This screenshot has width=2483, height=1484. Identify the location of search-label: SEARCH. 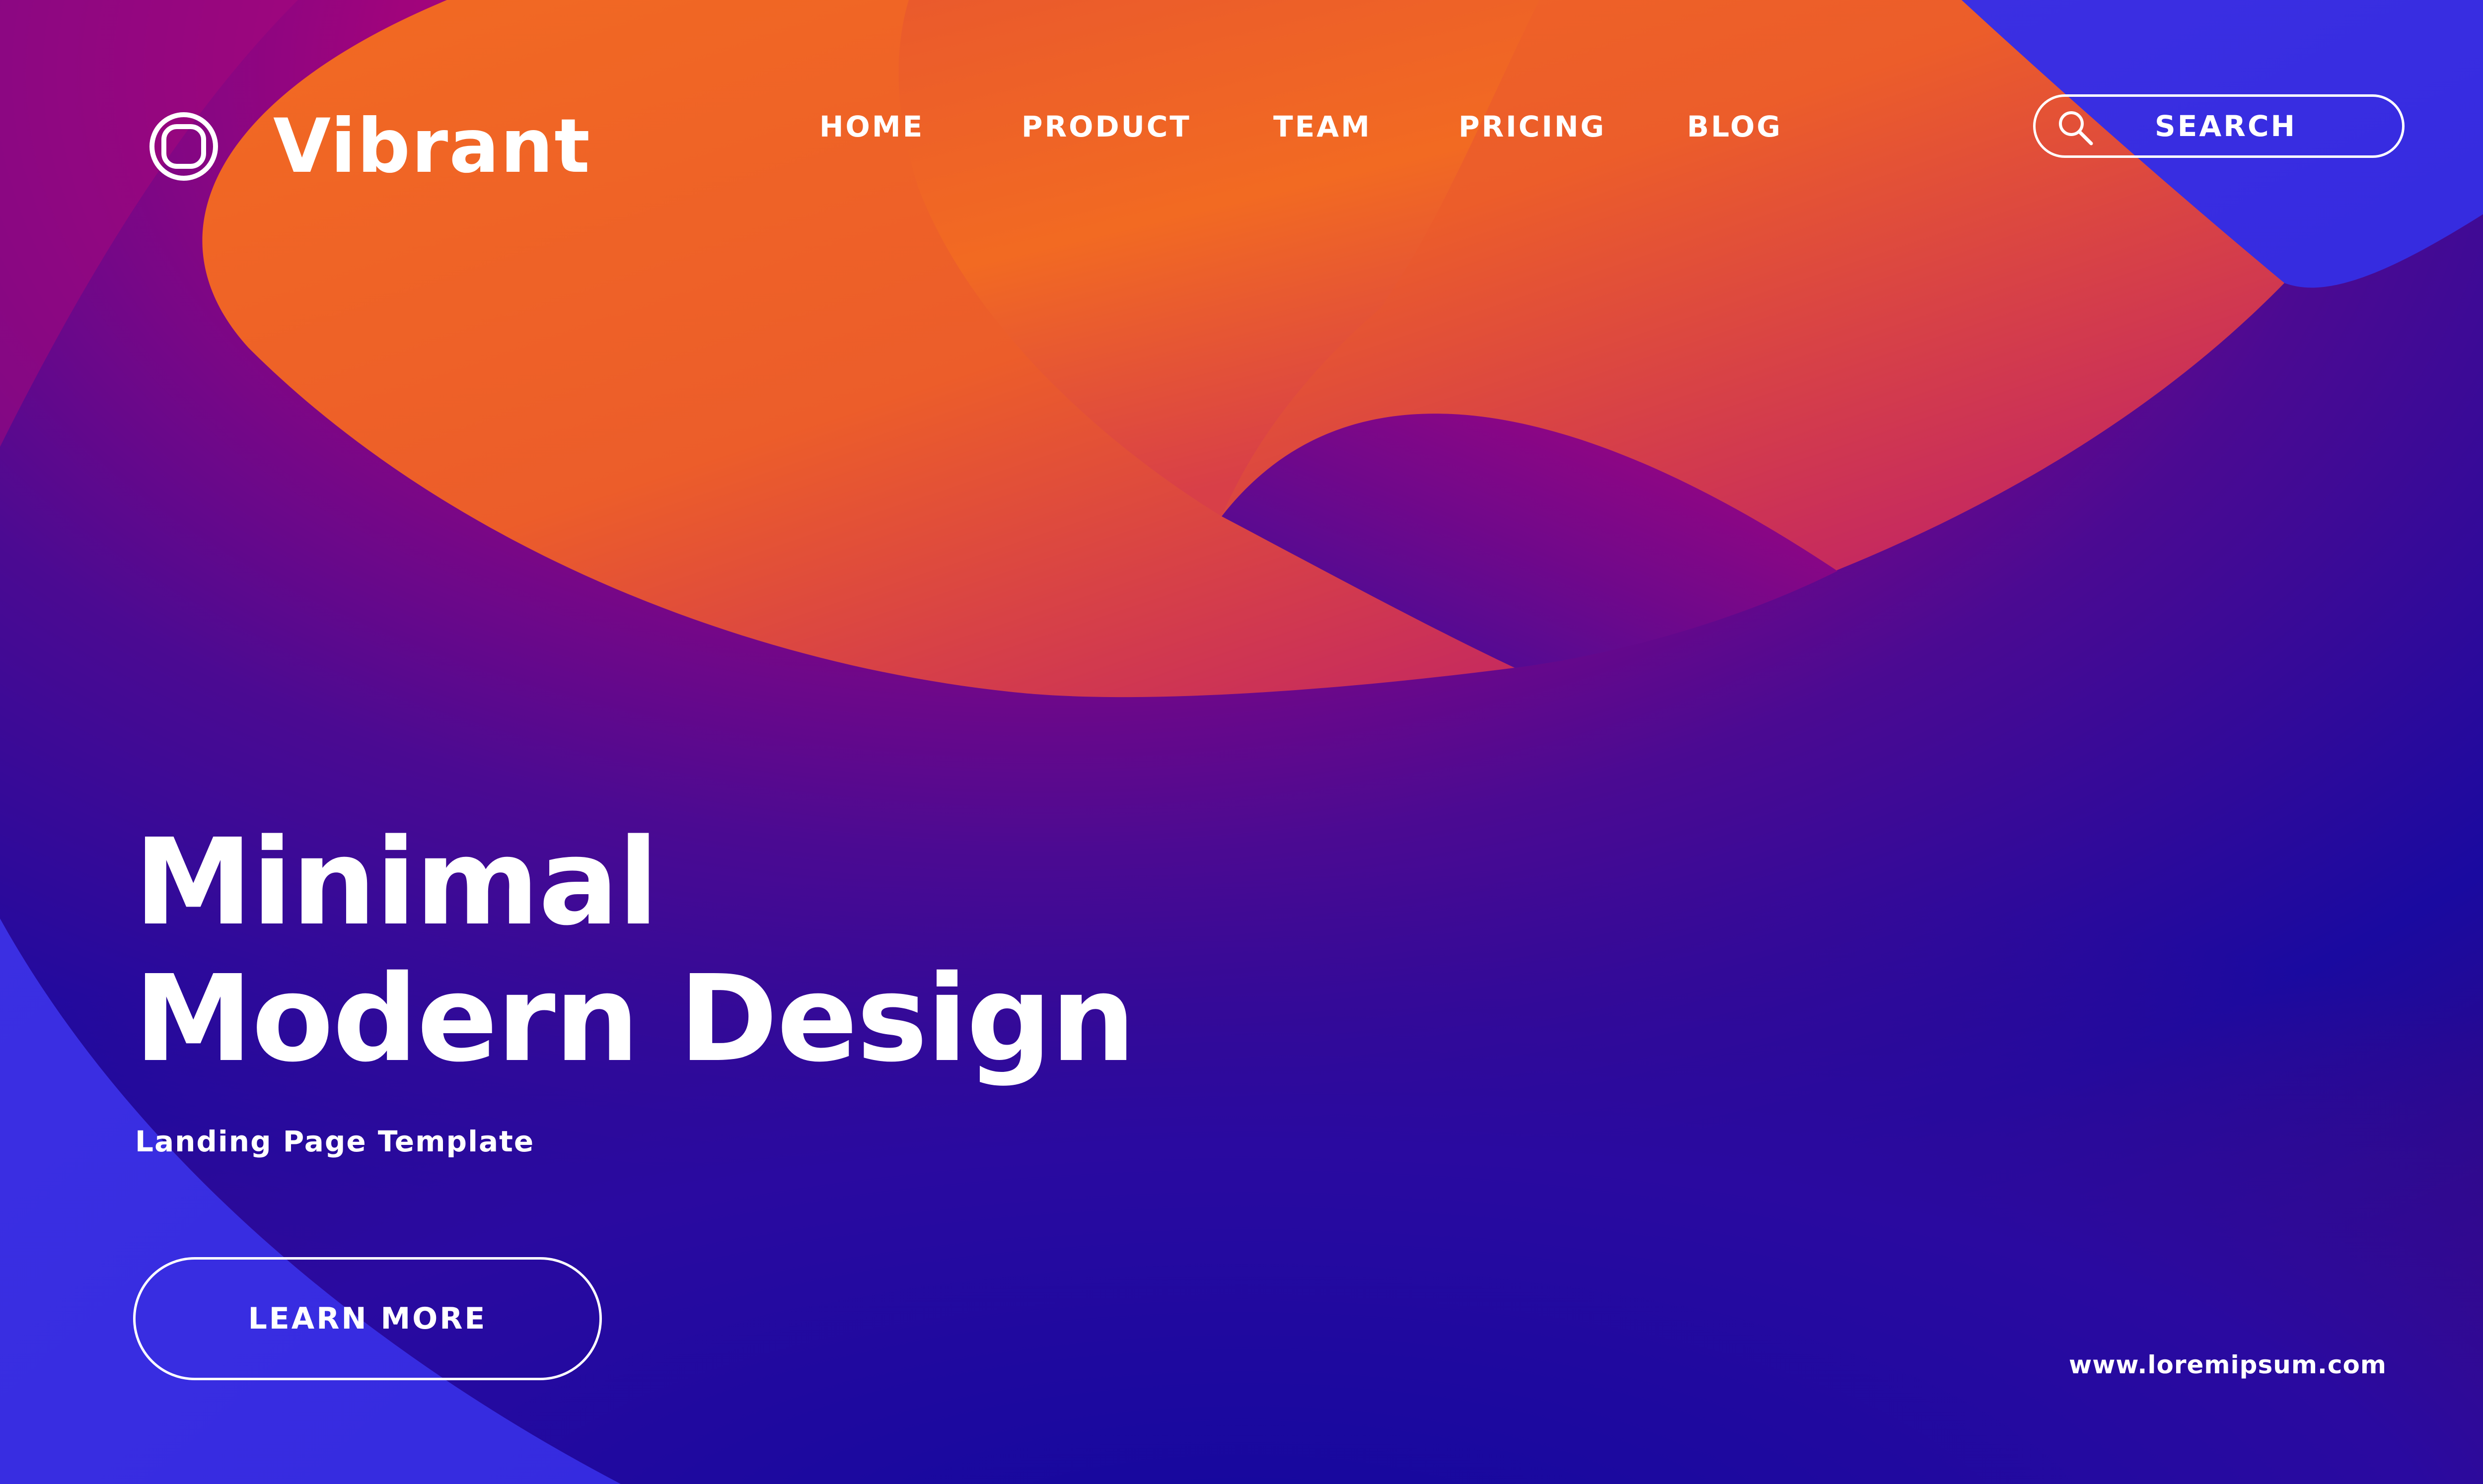
(2226, 126).